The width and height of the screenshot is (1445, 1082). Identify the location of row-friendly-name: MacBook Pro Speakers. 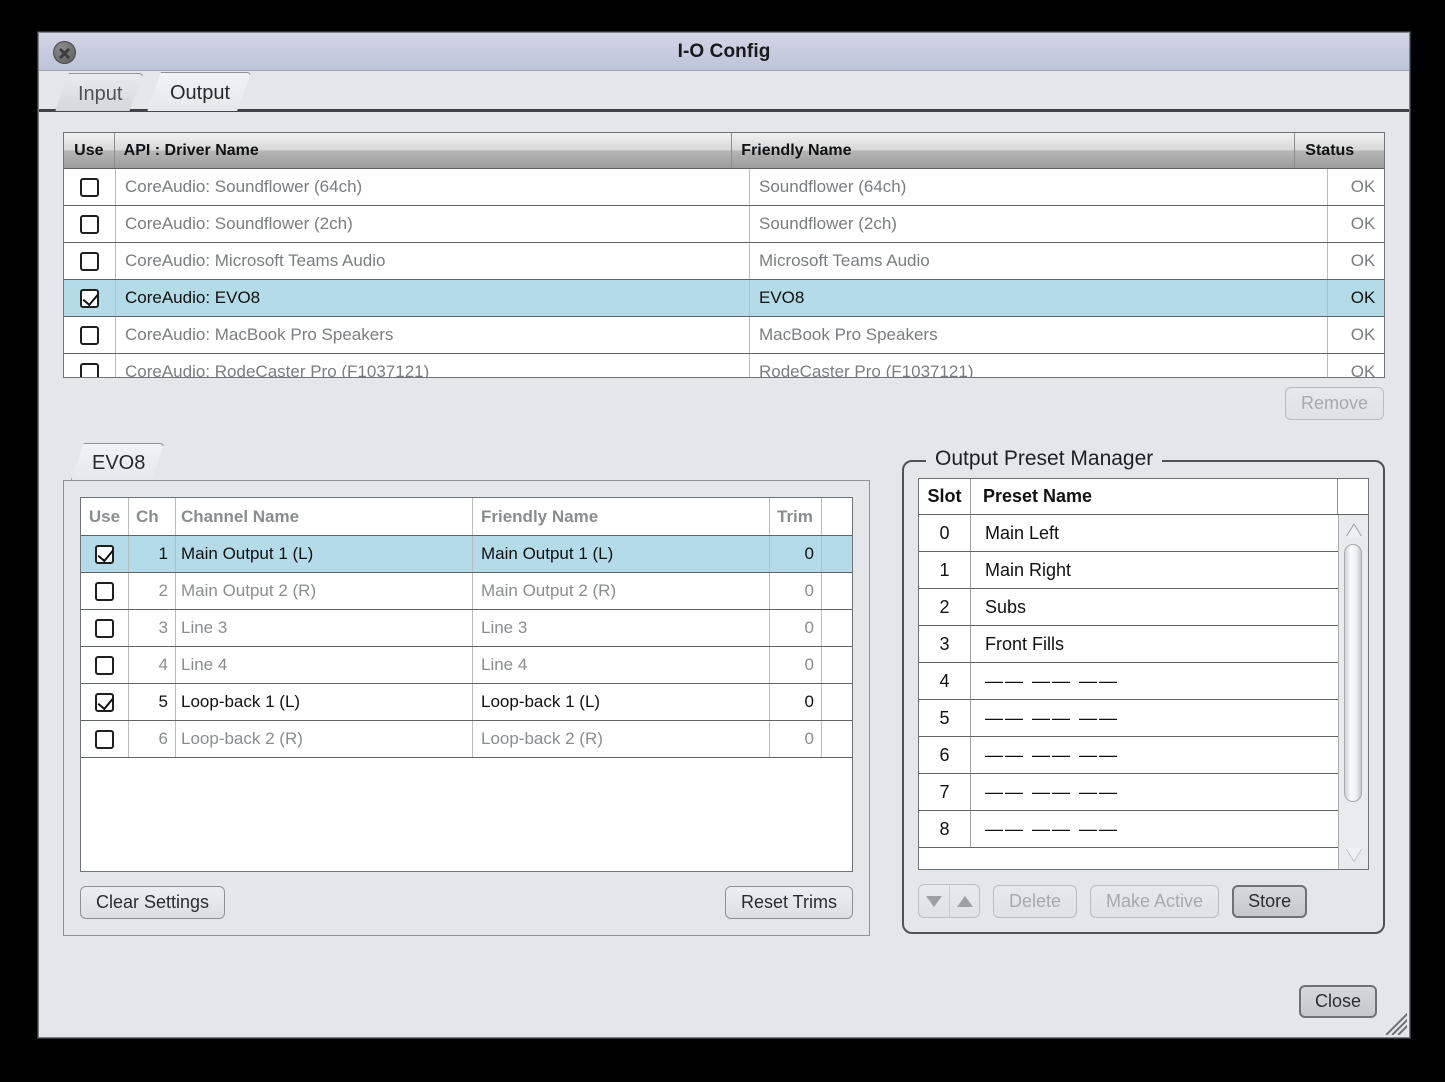
(1039, 335).